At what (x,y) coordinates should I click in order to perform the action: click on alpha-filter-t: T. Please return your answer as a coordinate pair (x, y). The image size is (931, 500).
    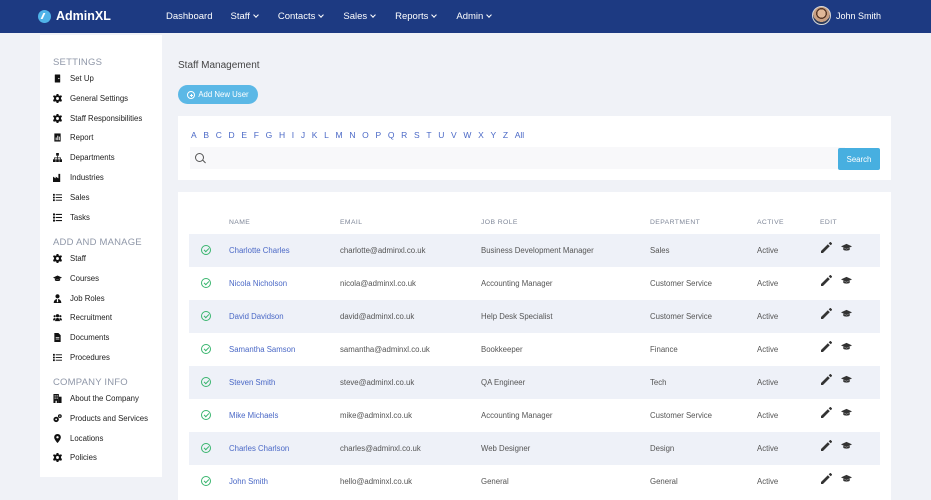
    Looking at the image, I should click on (428, 135).